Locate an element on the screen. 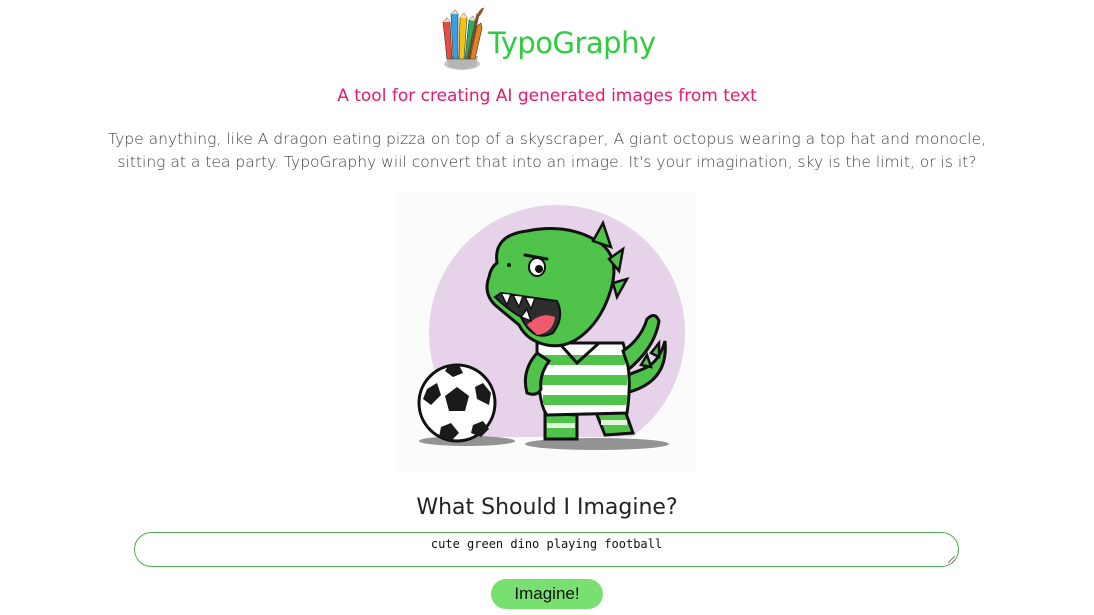 Image resolution: width=1094 pixels, height=615 pixels. prompt-input is located at coordinates (546, 549).